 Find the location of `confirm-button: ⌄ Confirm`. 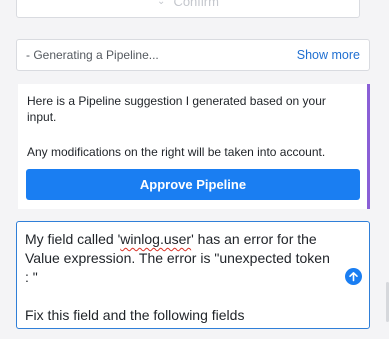

confirm-button: ⌄ Confirm is located at coordinates (188, 9).